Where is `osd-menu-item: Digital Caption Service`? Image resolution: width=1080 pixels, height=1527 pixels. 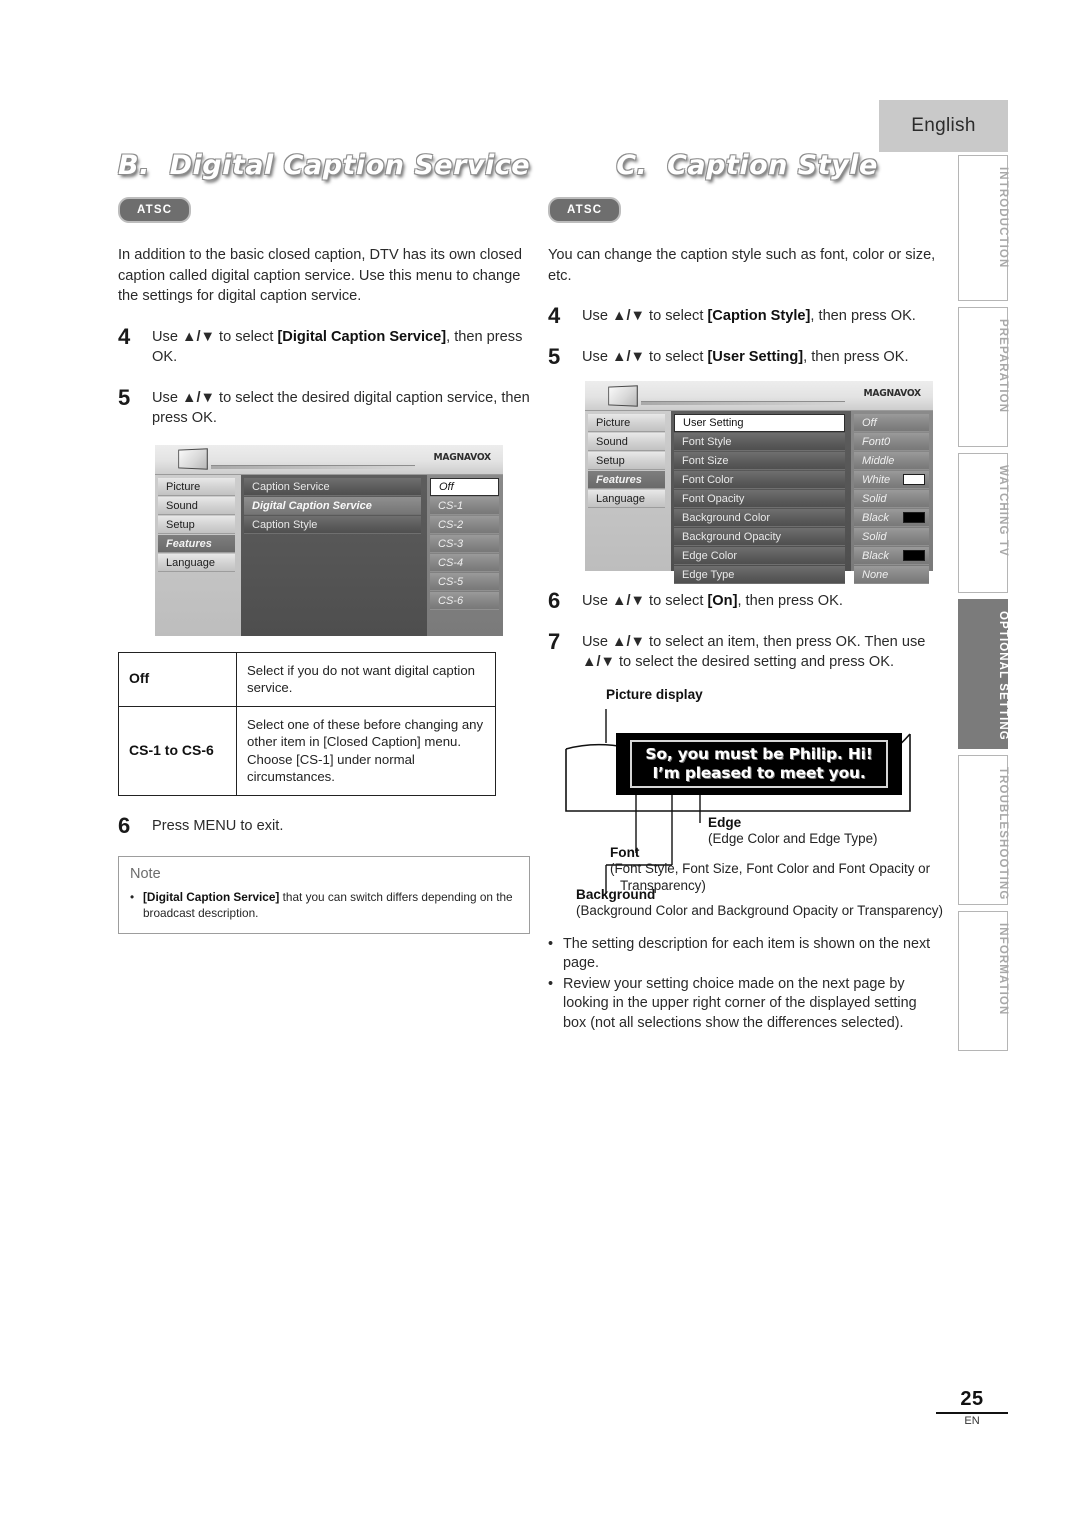 osd-menu-item: Digital Caption Service is located at coordinates (332, 505).